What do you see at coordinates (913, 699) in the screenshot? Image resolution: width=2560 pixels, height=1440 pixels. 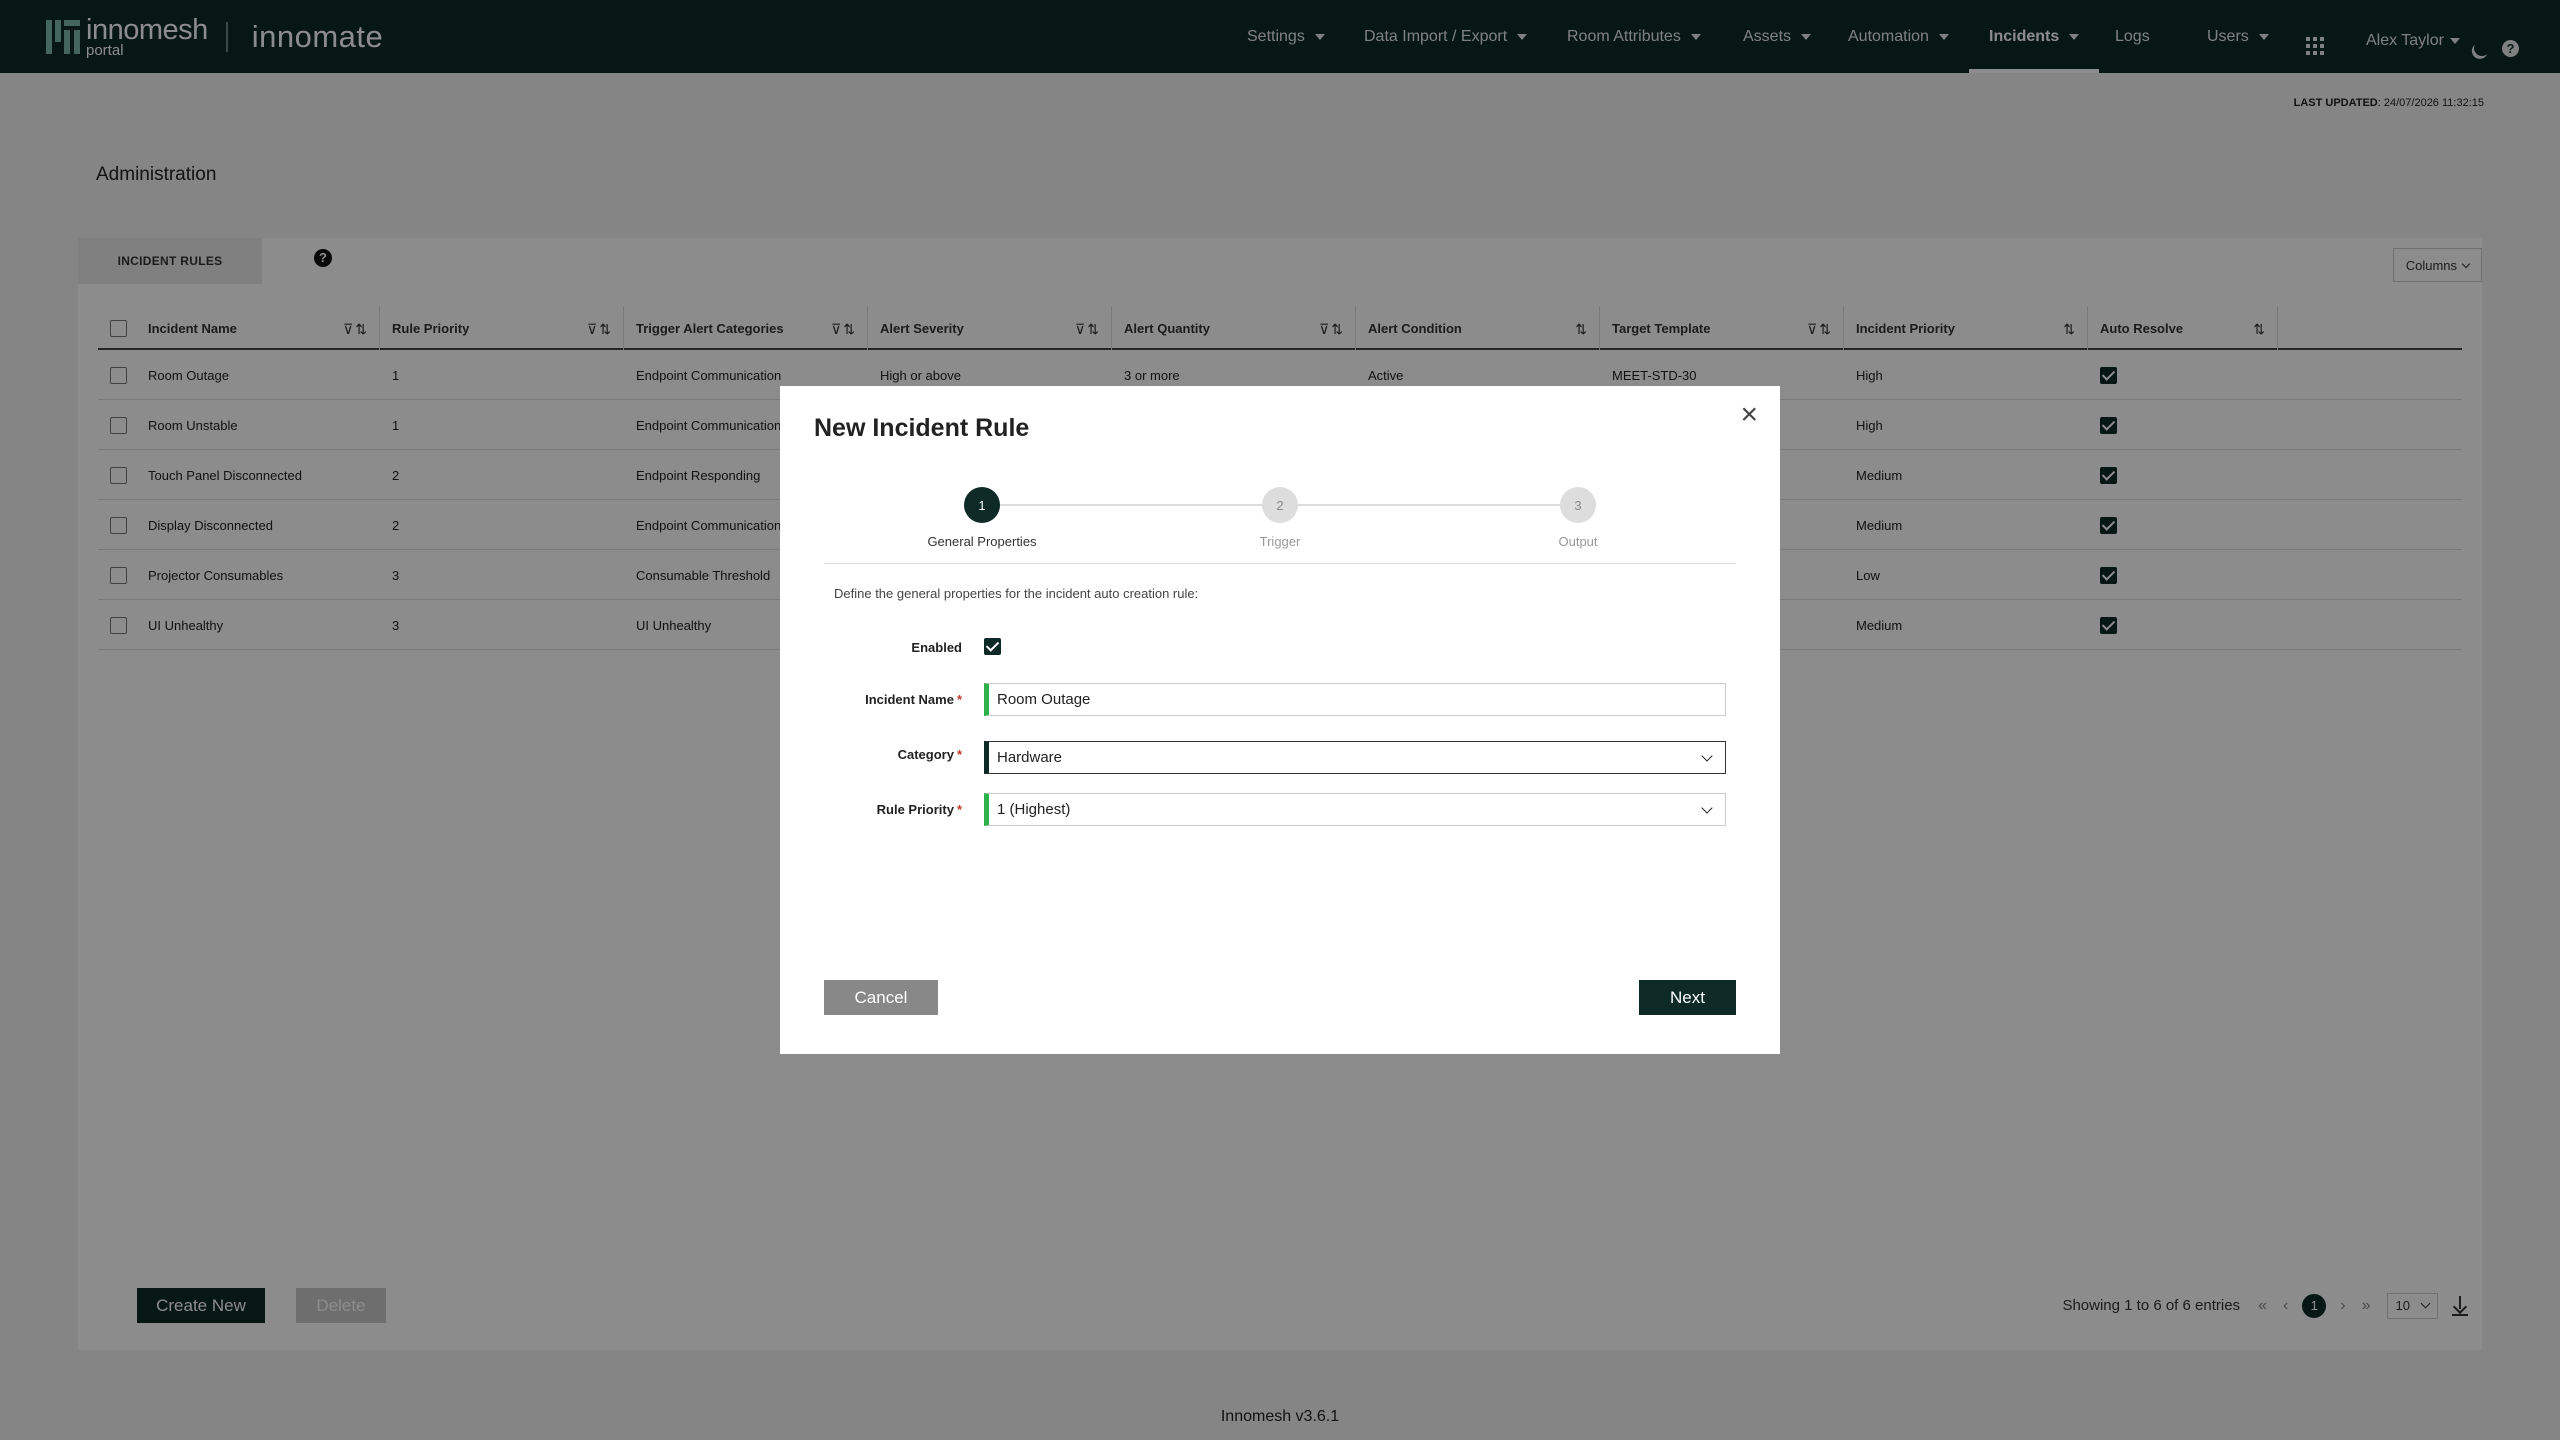 I see `incident-name-label: Incident Name *` at bounding box center [913, 699].